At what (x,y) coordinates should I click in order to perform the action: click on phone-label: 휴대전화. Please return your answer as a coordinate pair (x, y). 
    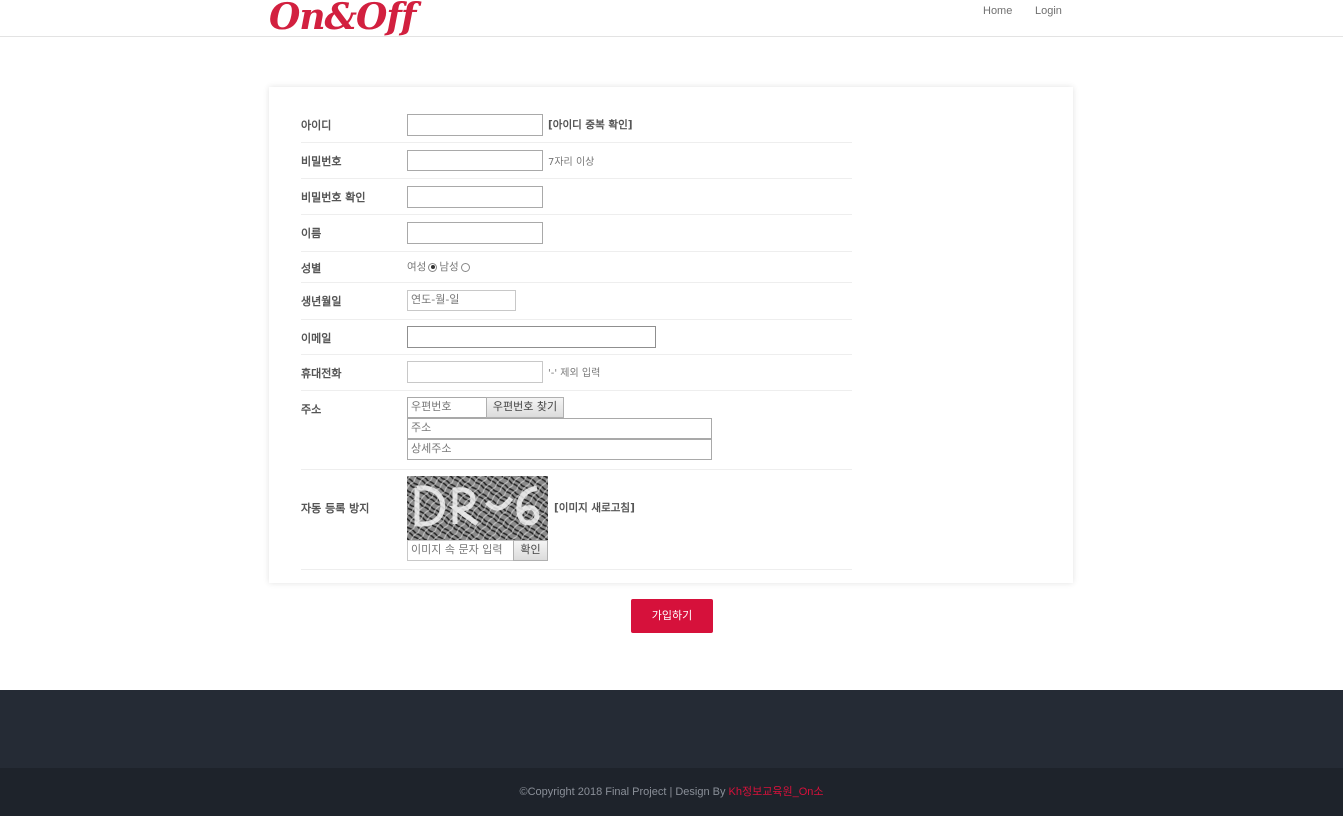
    Looking at the image, I should click on (321, 373).